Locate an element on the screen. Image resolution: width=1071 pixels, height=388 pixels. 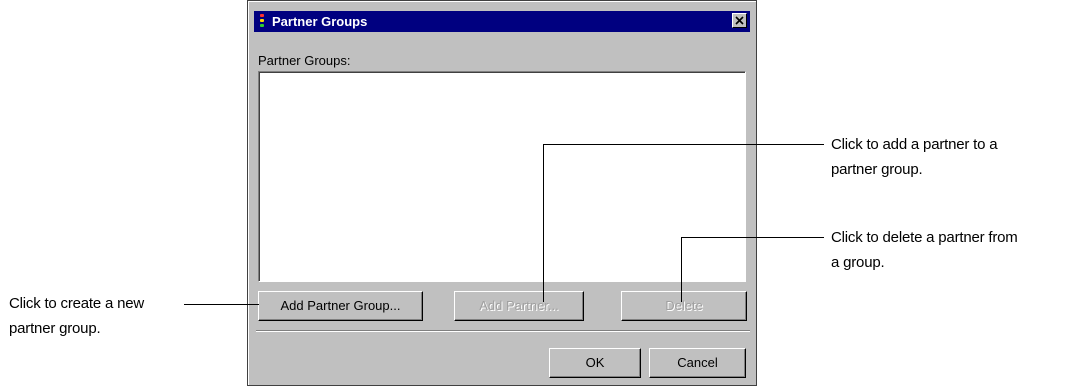
callout-delete: Click to delete a partner from a group. is located at coordinates (924, 250).